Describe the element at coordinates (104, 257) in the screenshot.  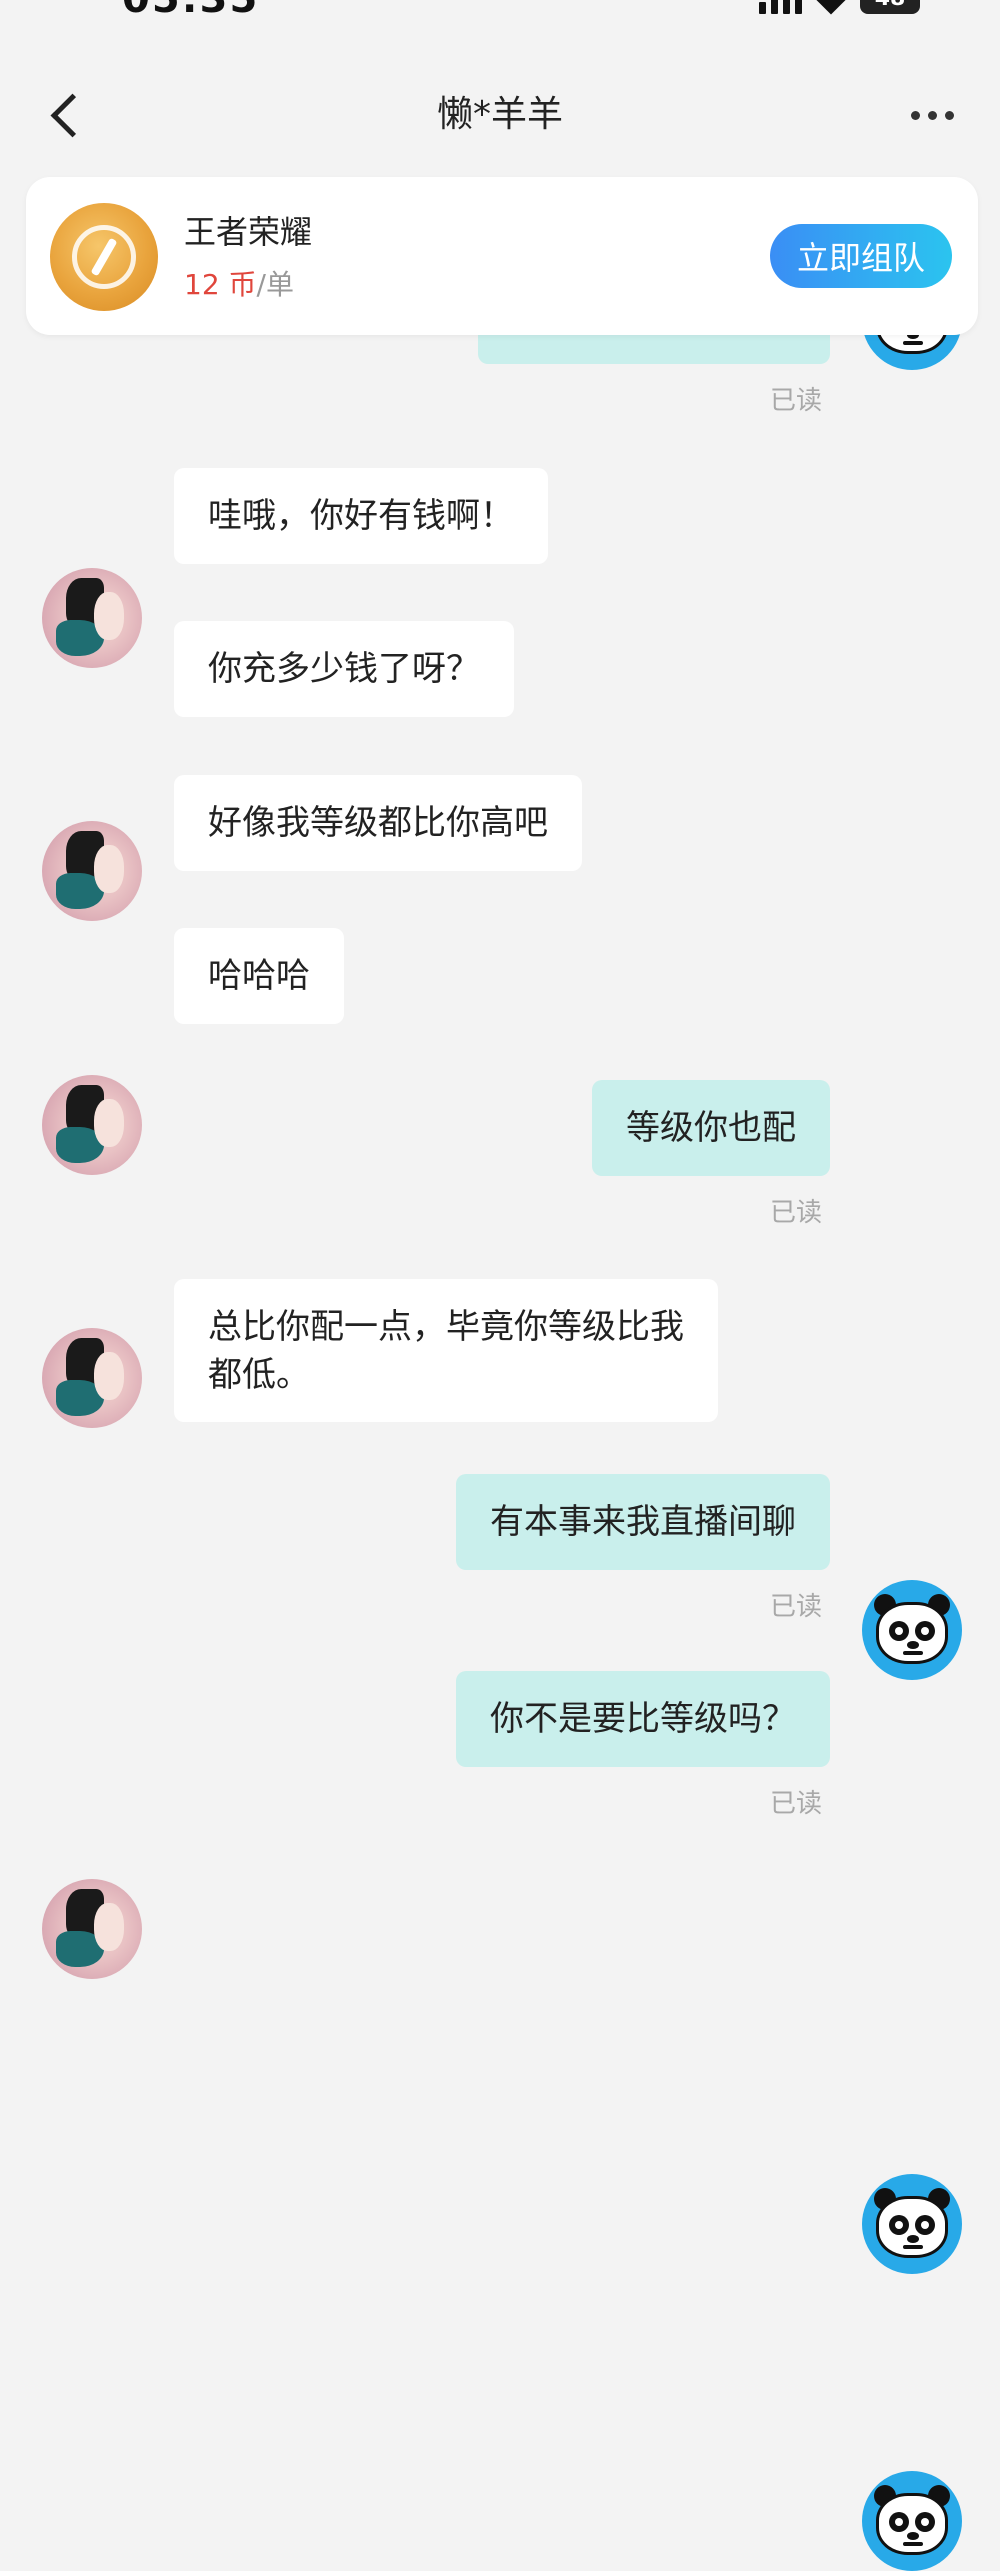
I see `game-logo-icon` at that location.